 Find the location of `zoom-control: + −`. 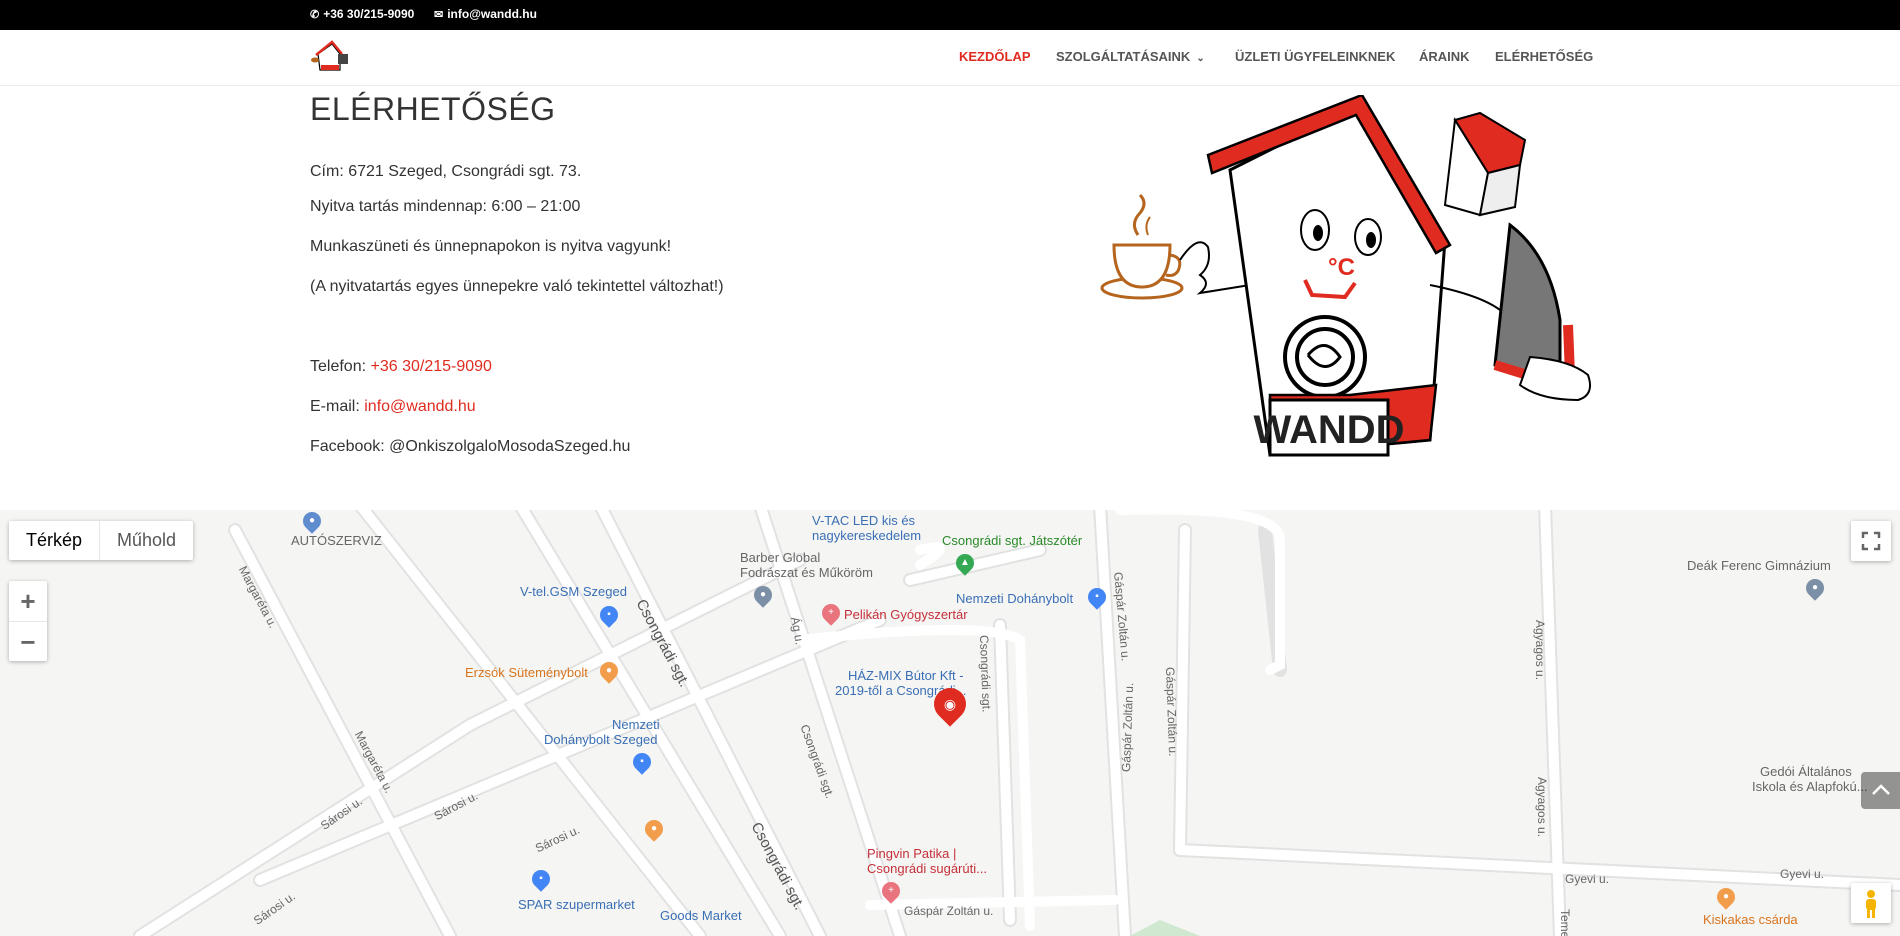

zoom-control: + − is located at coordinates (28, 621).